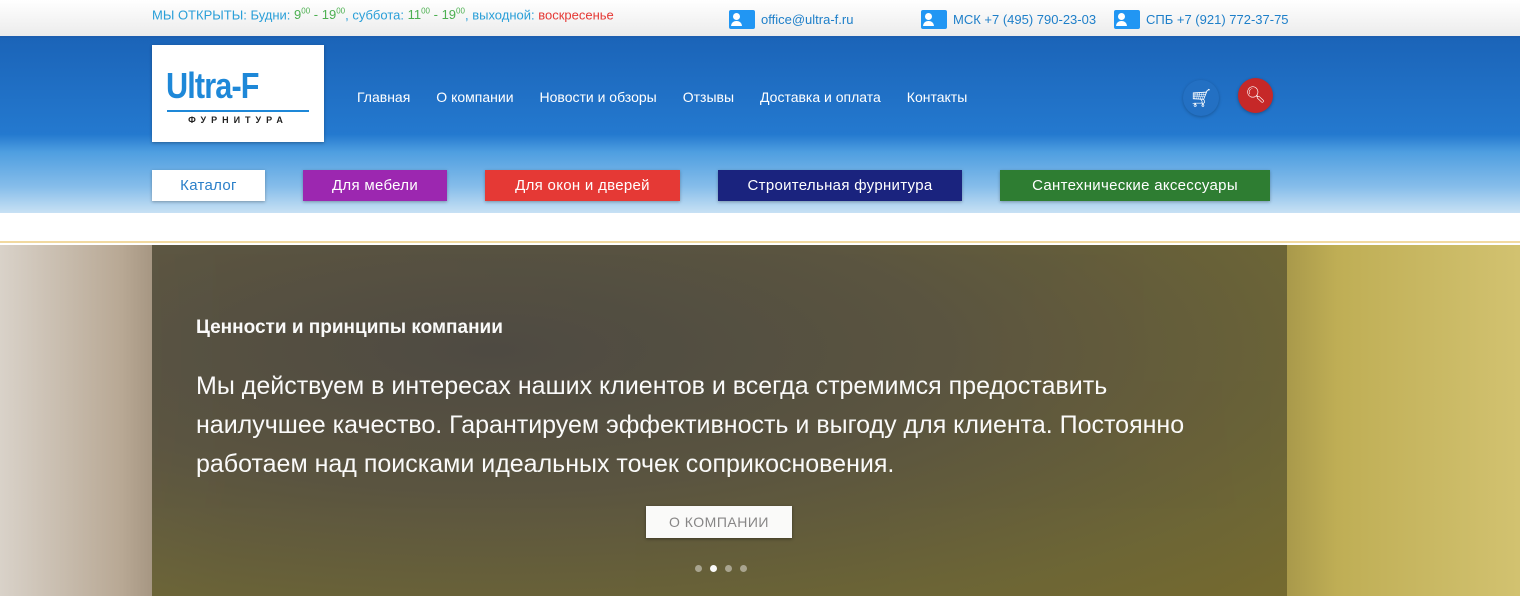 This screenshot has width=1520, height=596. Describe the element at coordinates (199, 15) in the screenshot. I see `open-label: МЫ ОТКРЫТЫ:` at that location.